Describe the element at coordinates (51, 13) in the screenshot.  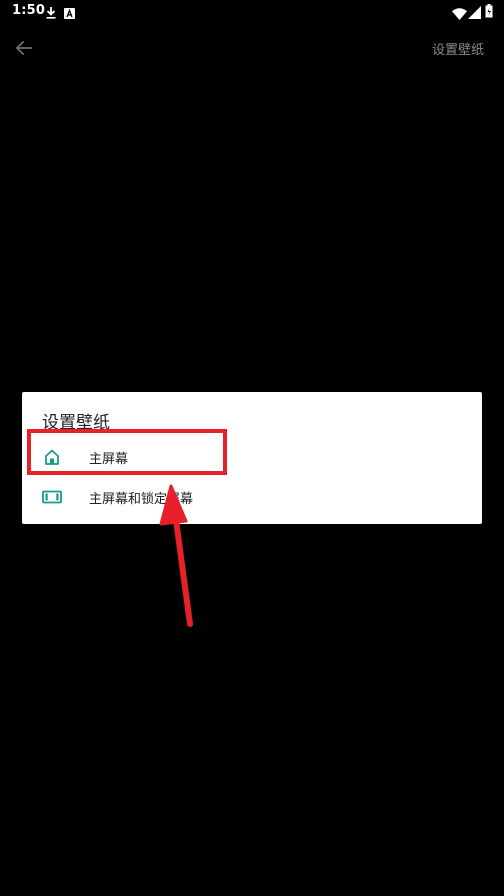
I see `download-icon` at that location.